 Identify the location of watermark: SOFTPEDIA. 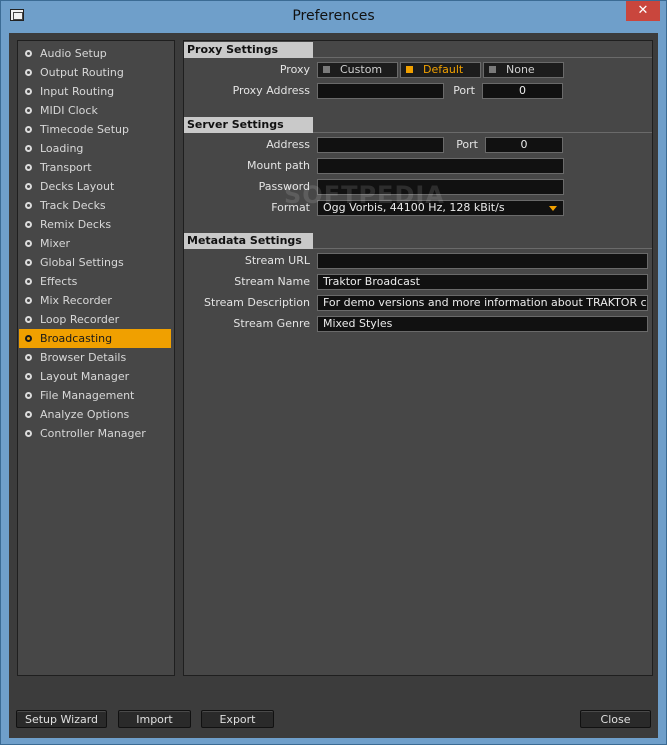
(364, 195).